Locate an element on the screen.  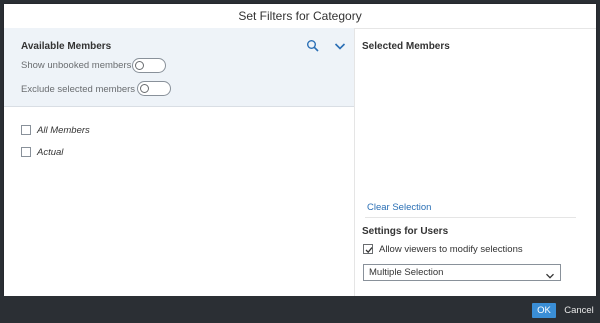
clear-selection-link: Clear Selection is located at coordinates (399, 207).